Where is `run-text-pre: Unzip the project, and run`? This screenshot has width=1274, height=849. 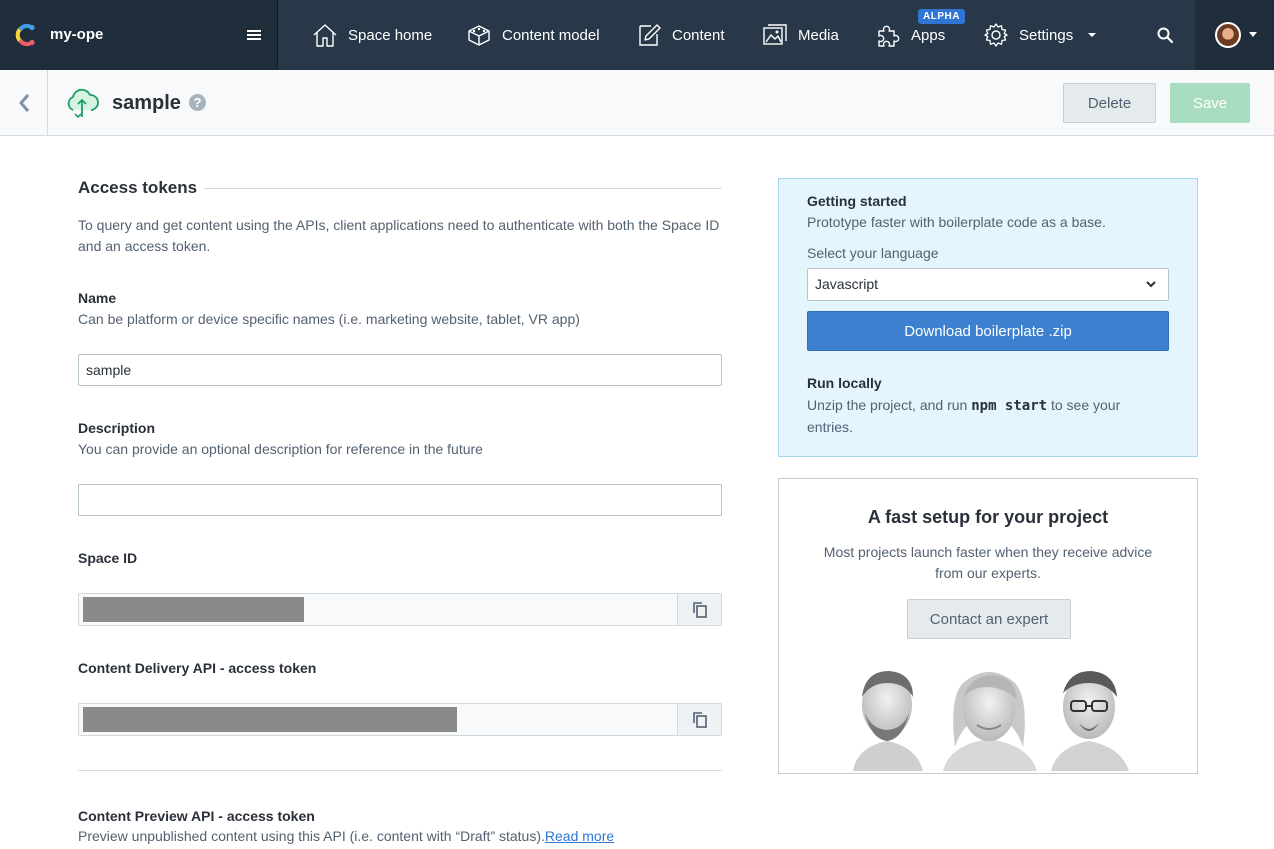 run-text-pre: Unzip the project, and run is located at coordinates (889, 405).